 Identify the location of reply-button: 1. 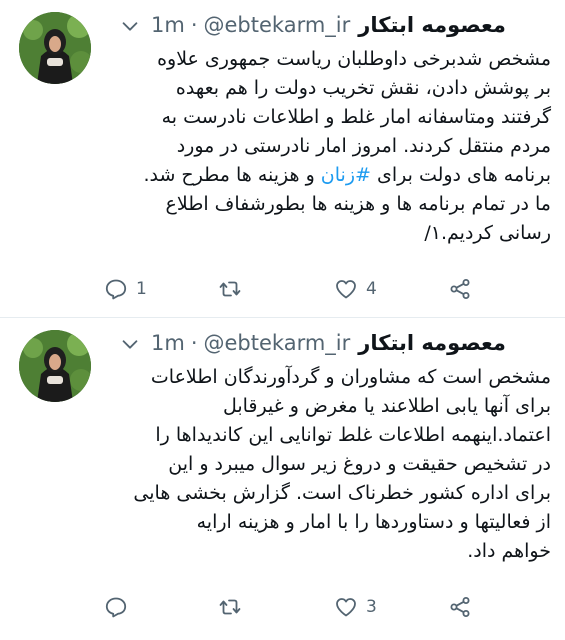
(125, 289).